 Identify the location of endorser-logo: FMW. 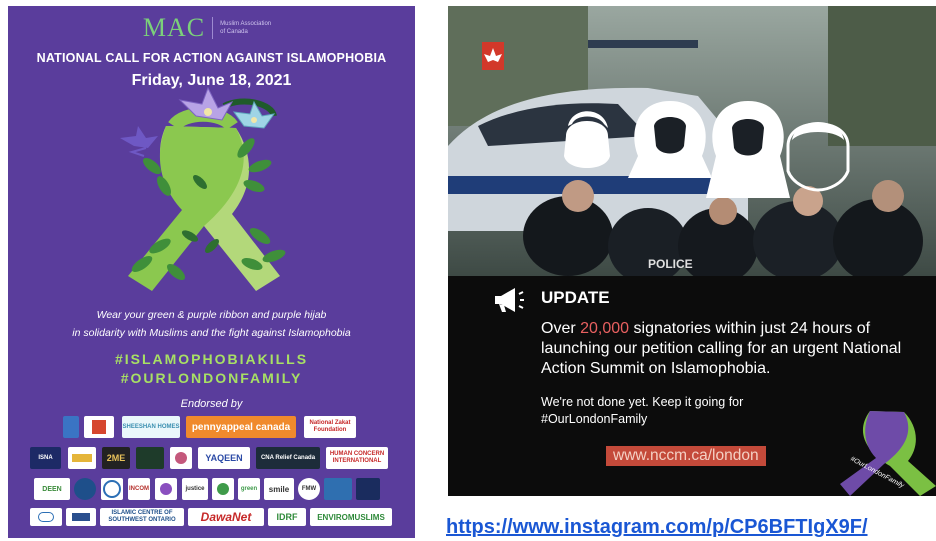
(309, 489).